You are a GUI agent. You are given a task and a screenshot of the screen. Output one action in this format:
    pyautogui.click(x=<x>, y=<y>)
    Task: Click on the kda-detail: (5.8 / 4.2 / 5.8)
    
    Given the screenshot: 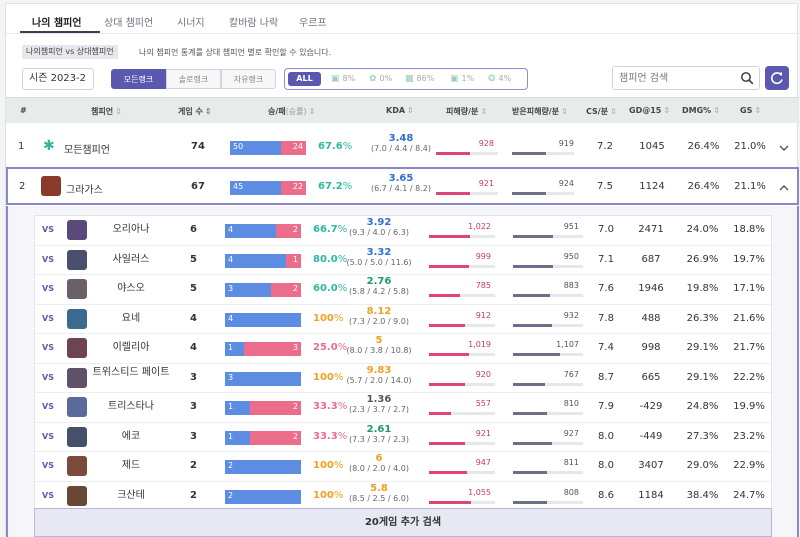 What is the action you would take?
    pyautogui.click(x=379, y=291)
    